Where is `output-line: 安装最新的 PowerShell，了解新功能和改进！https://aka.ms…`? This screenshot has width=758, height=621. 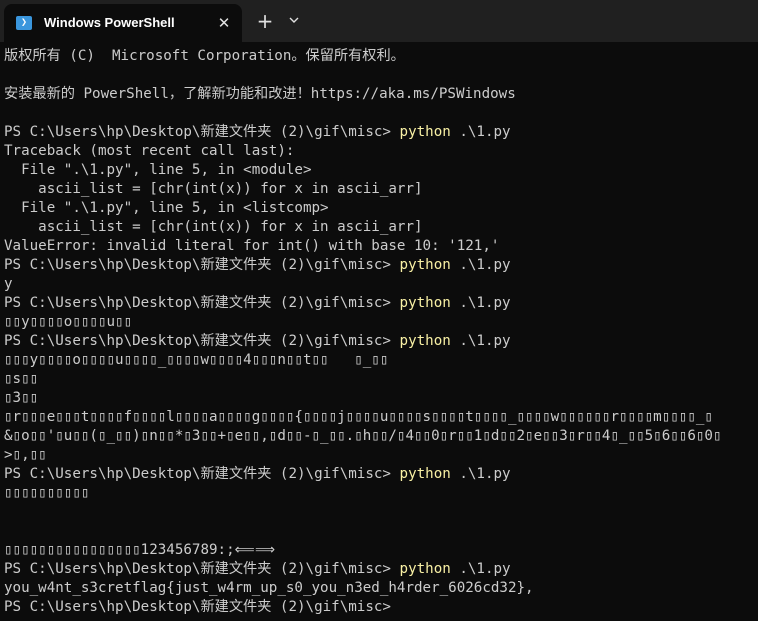 output-line: 安装最新的 PowerShell，了解新功能和改进！https://aka.ms… is located at coordinates (260, 94).